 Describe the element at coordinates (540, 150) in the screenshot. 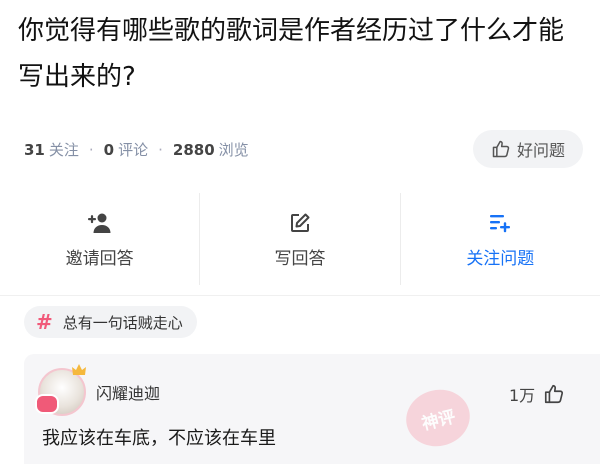

I see `good-question-label: 好问题` at that location.